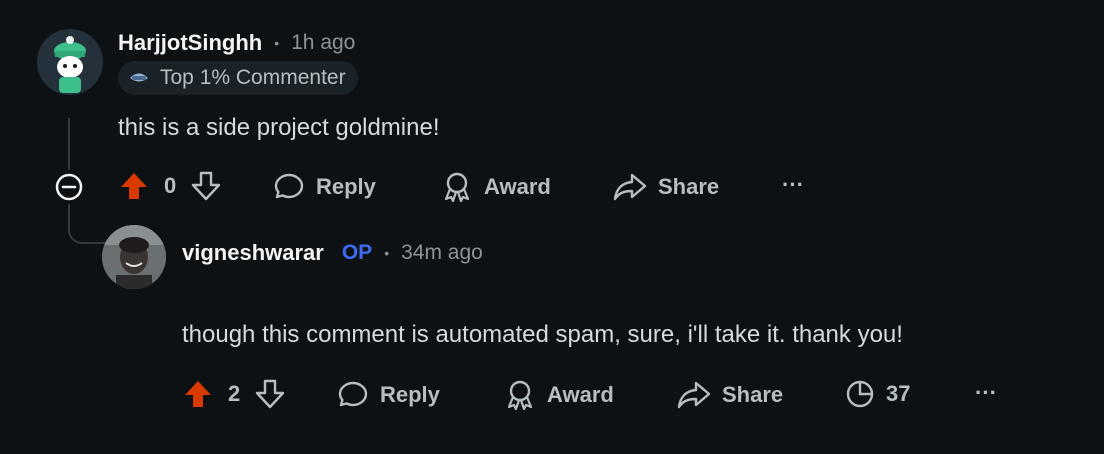 The height and width of the screenshot is (454, 1104). I want to click on insights-icon, so click(860, 394).